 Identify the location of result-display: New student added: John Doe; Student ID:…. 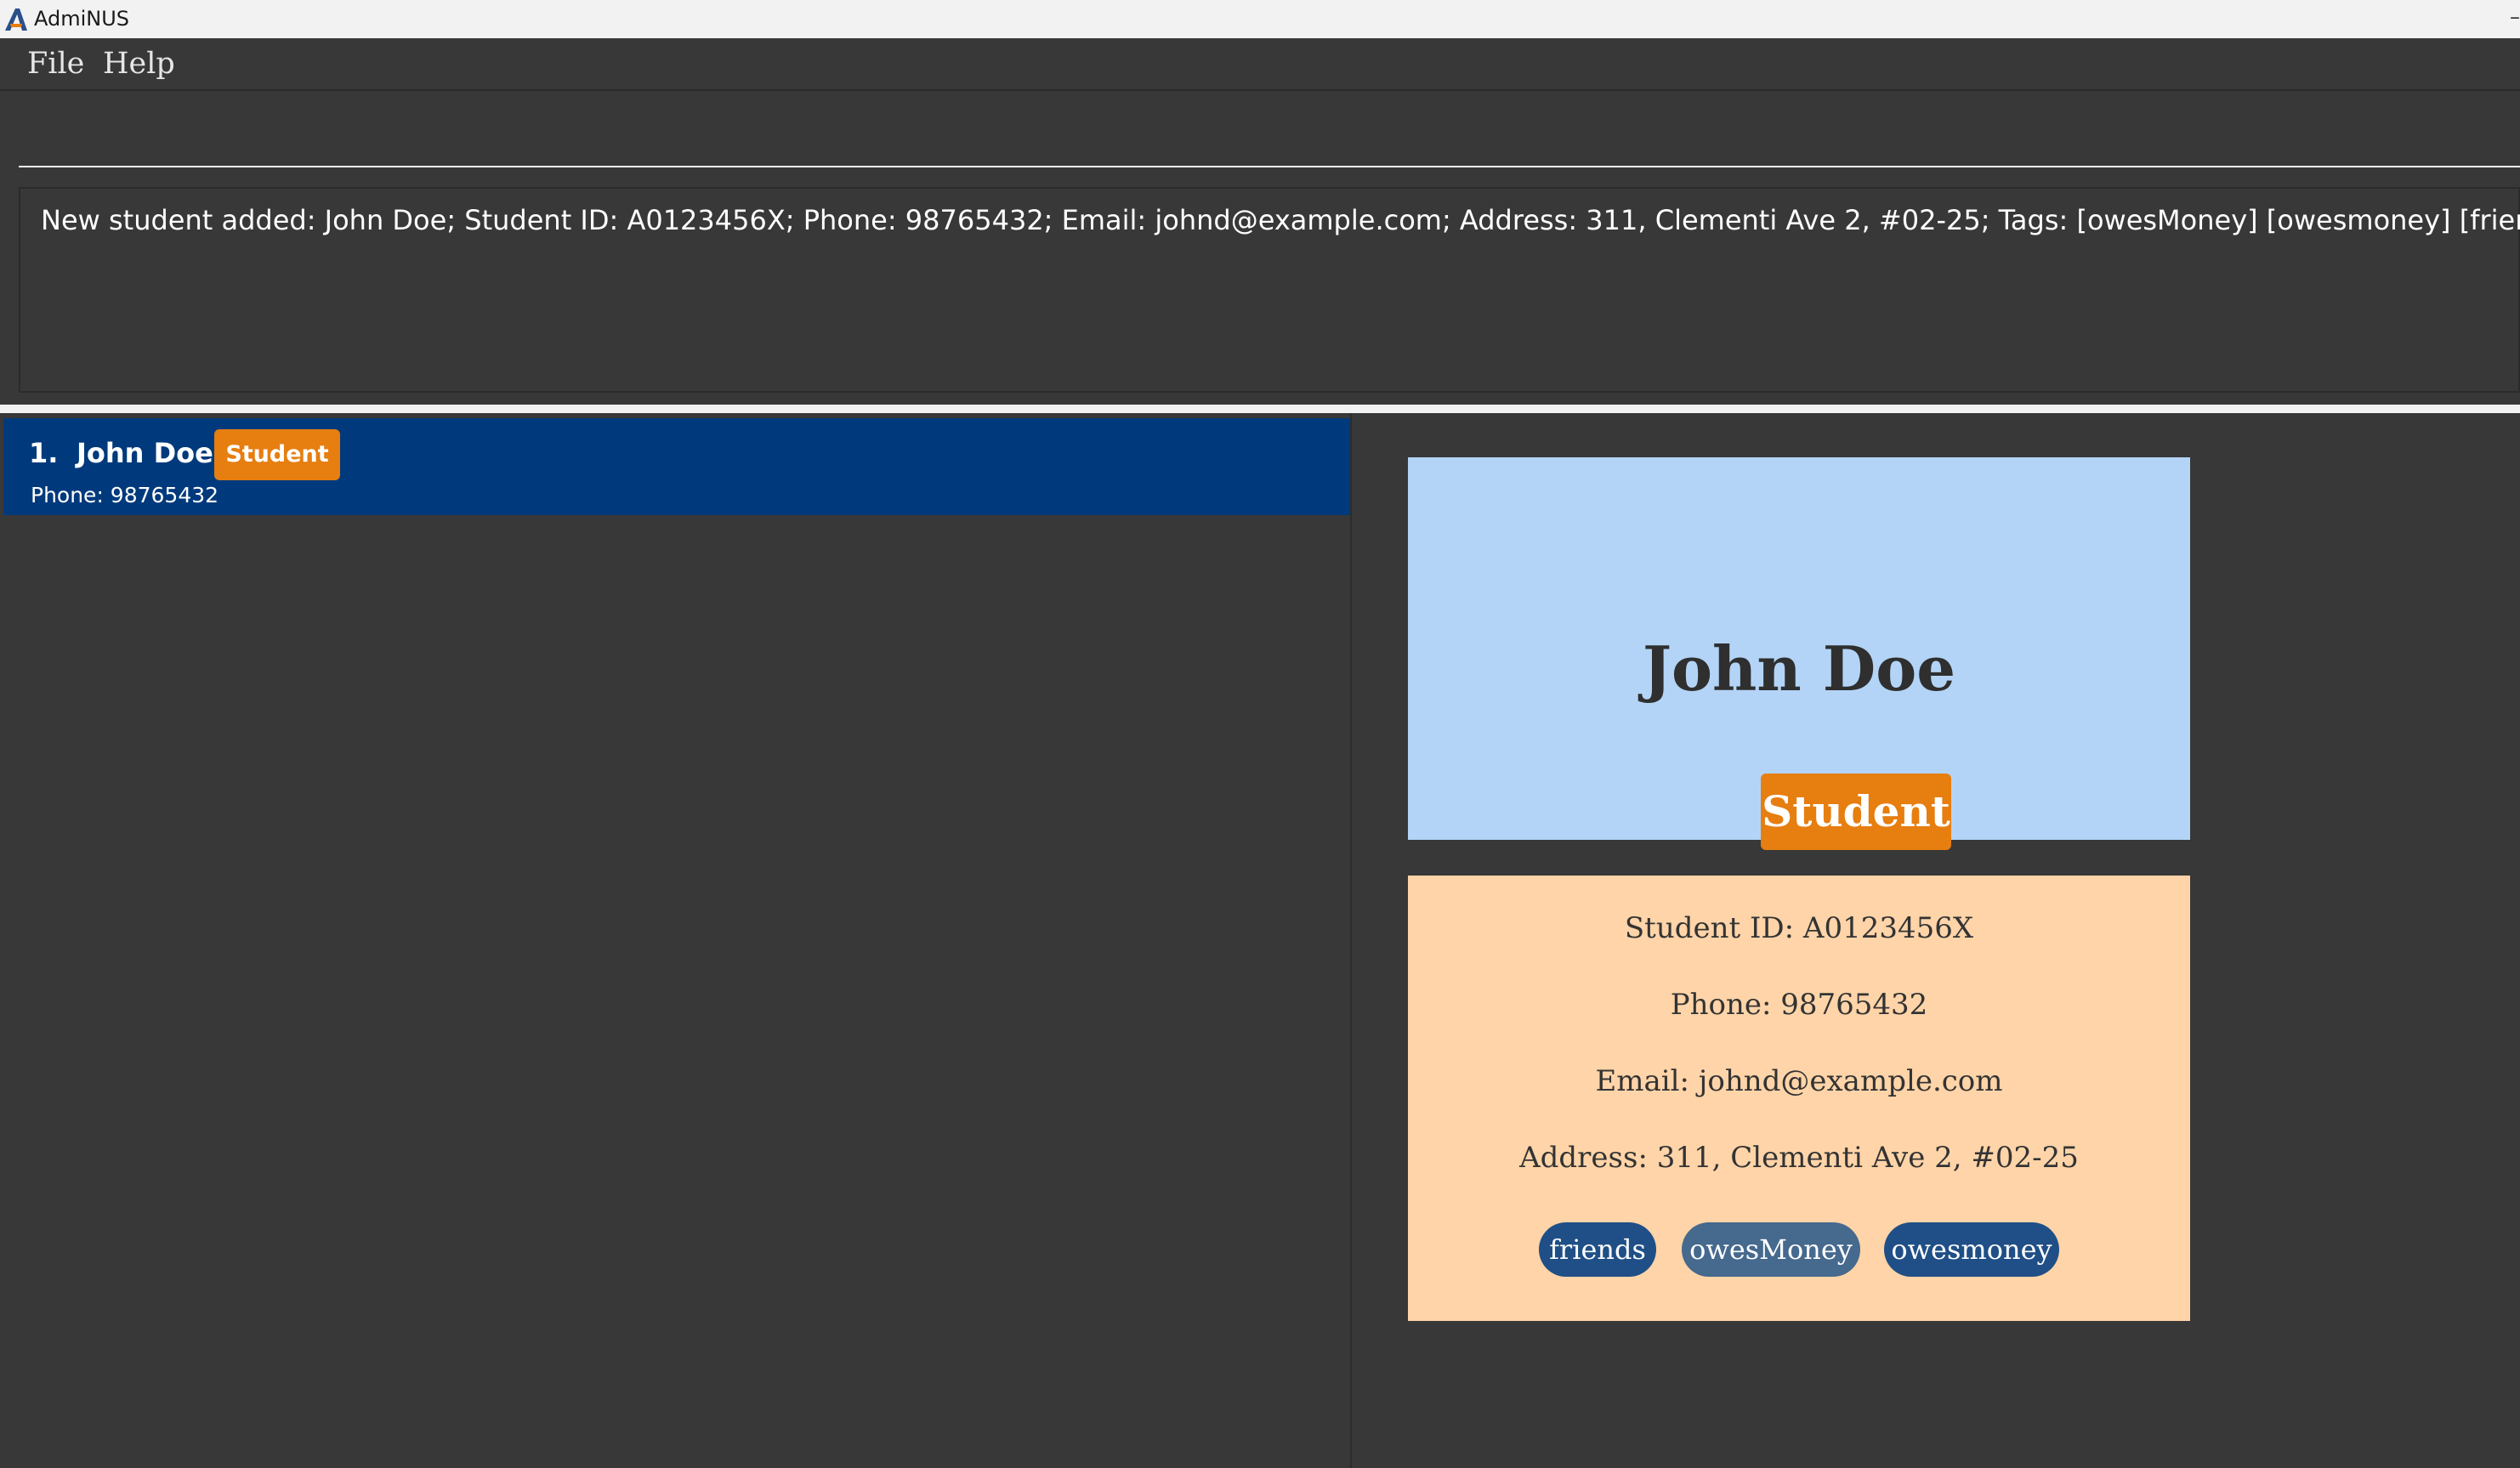
(1269, 290).